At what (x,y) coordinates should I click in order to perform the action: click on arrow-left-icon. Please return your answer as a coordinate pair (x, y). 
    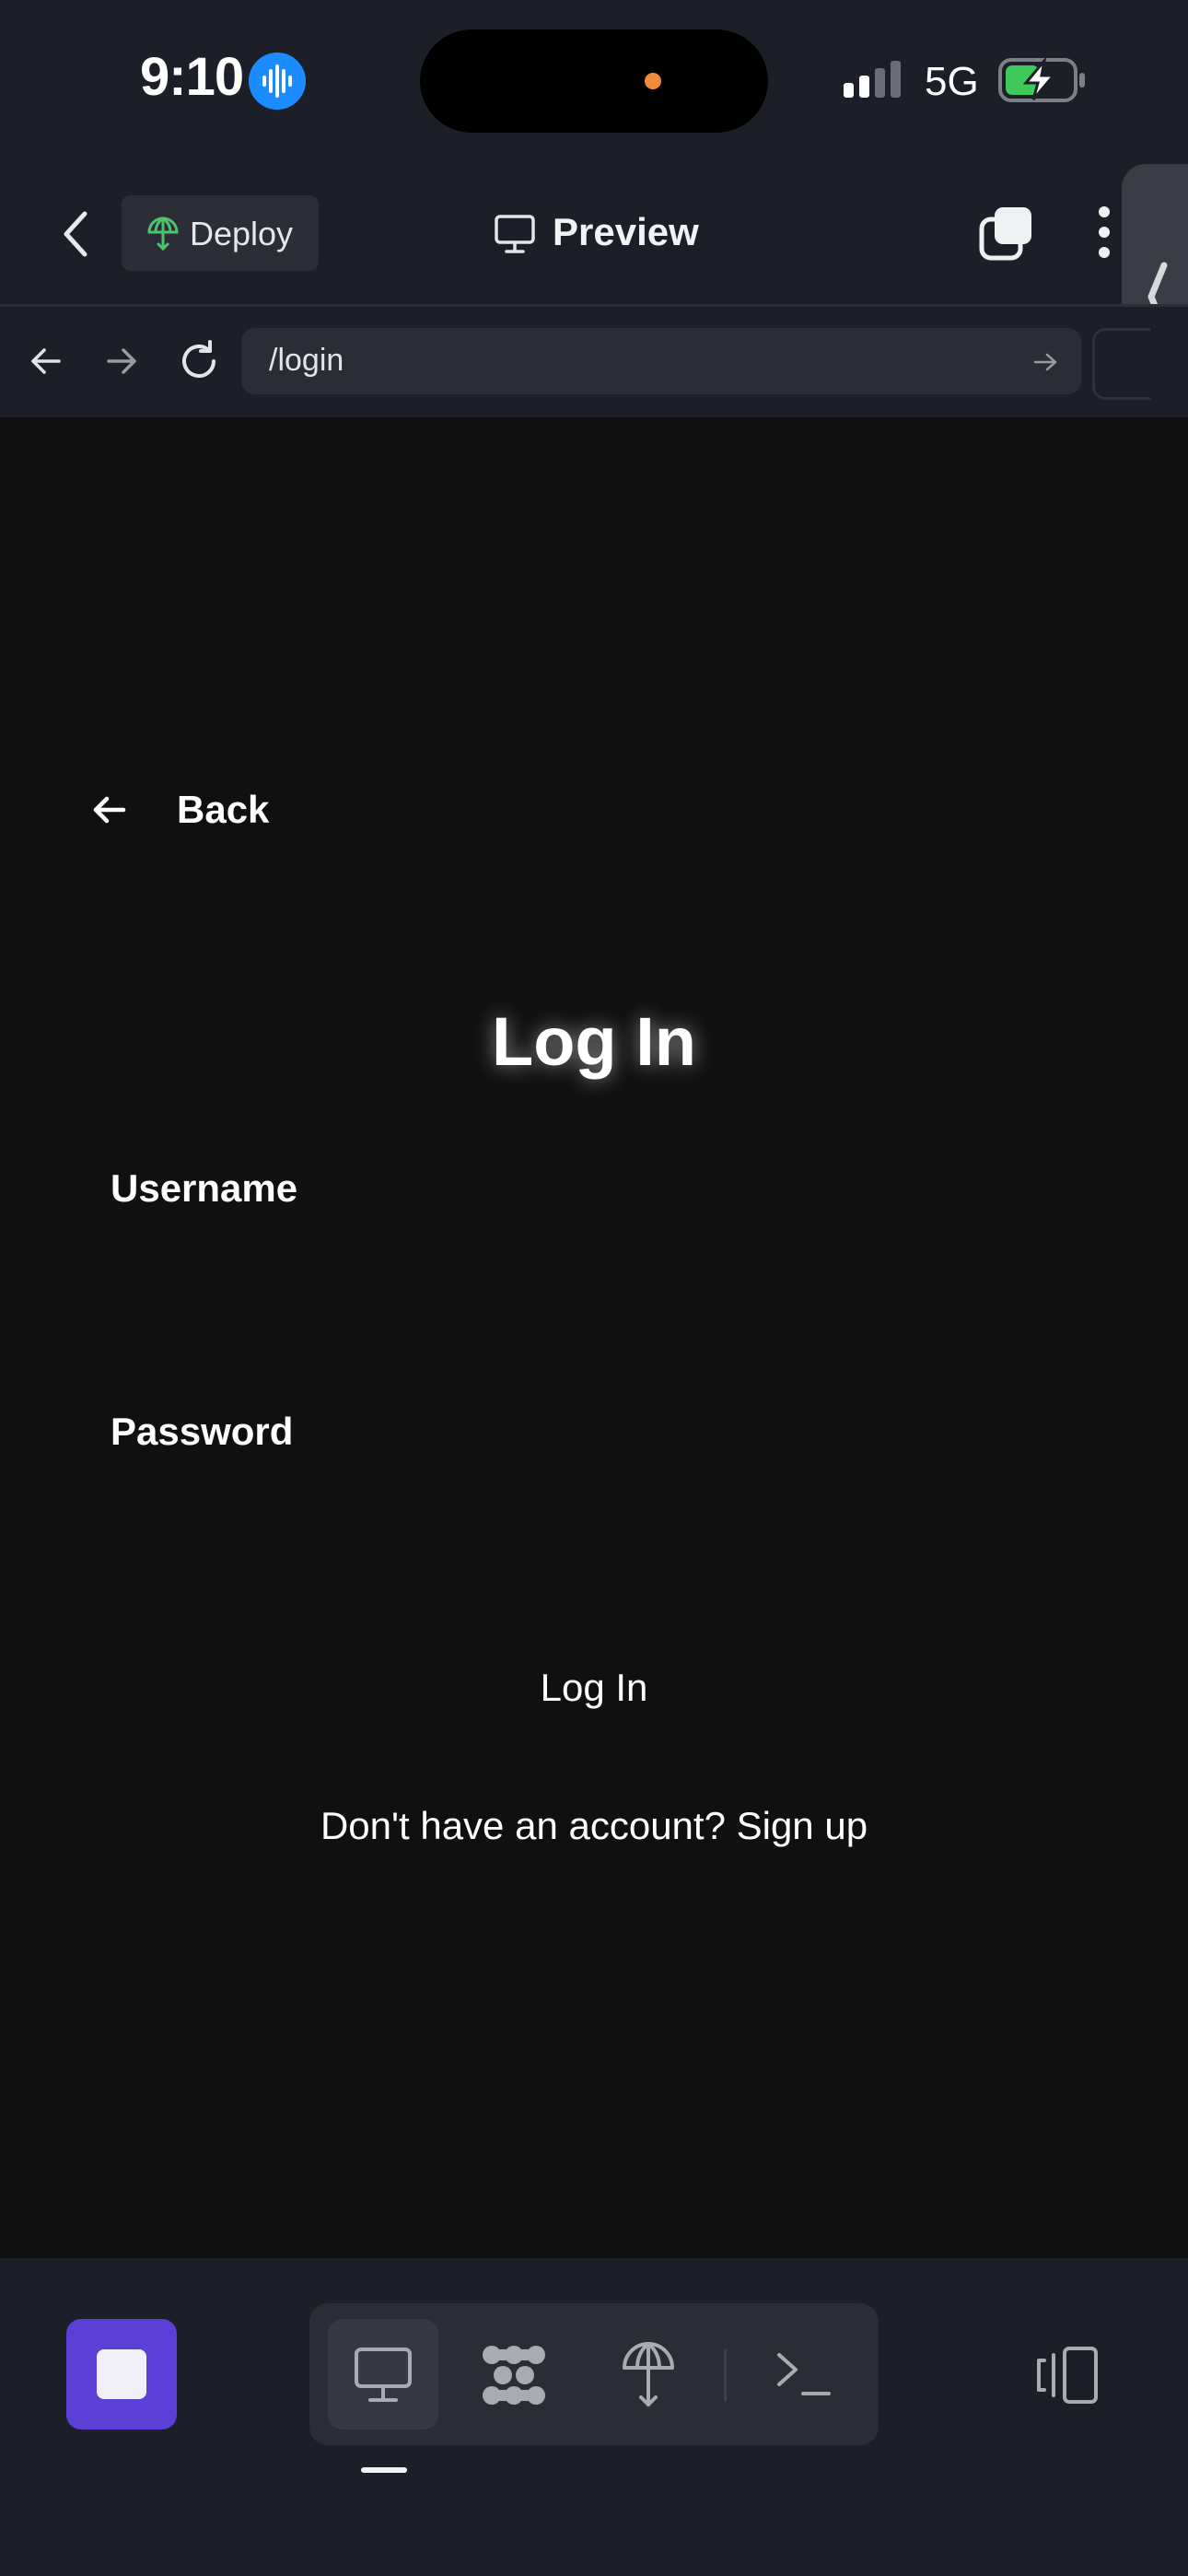
    Looking at the image, I should click on (46, 363).